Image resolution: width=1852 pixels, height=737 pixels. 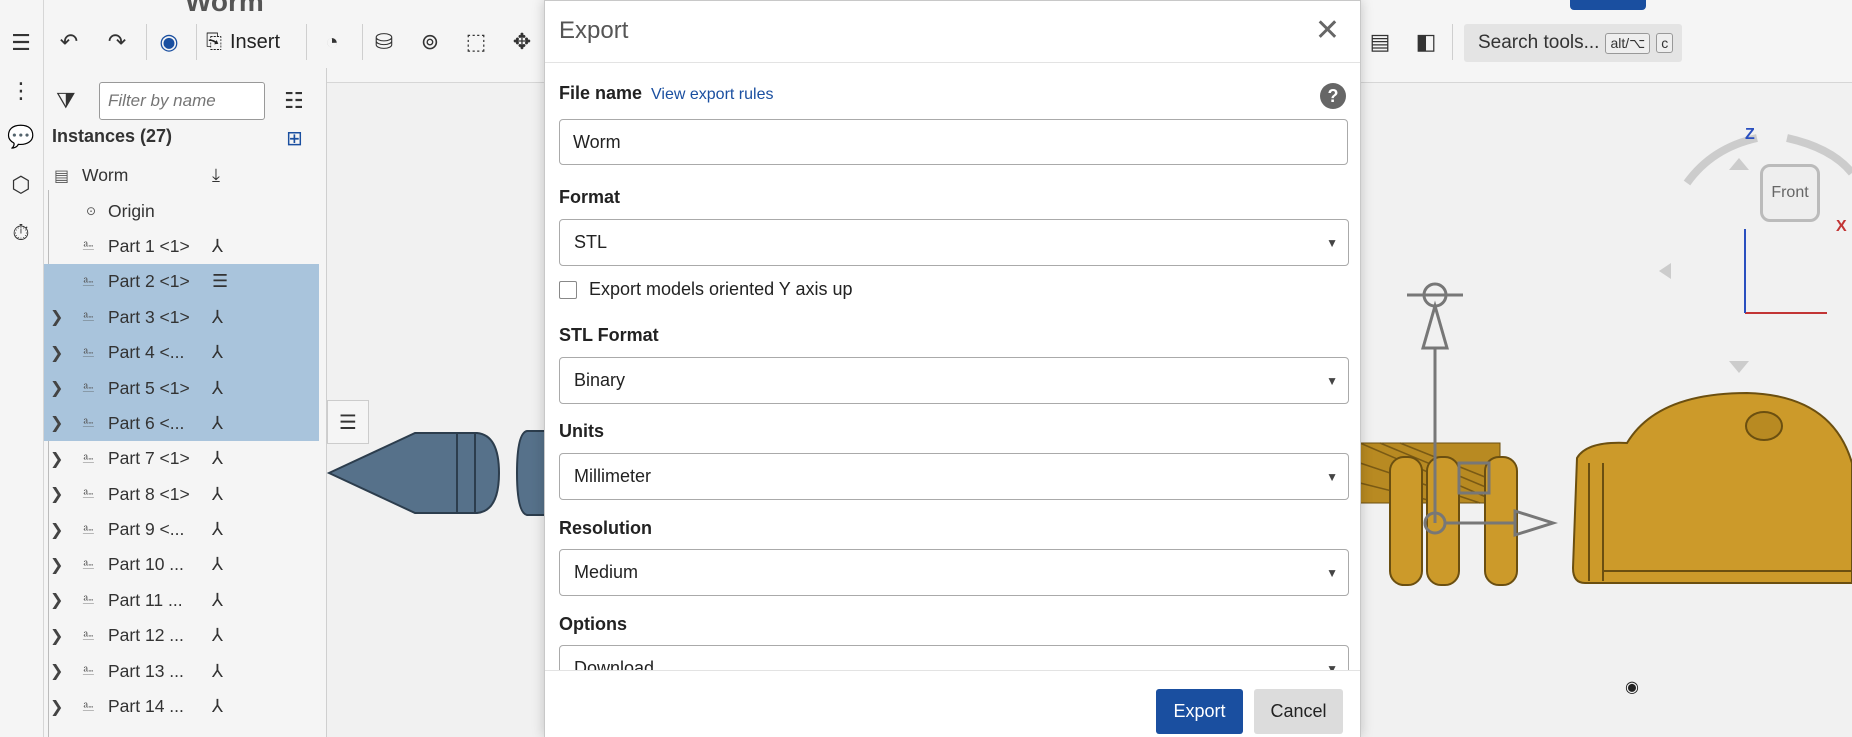 I want to click on cylinder-icon: ⛁, so click(x=384, y=42).